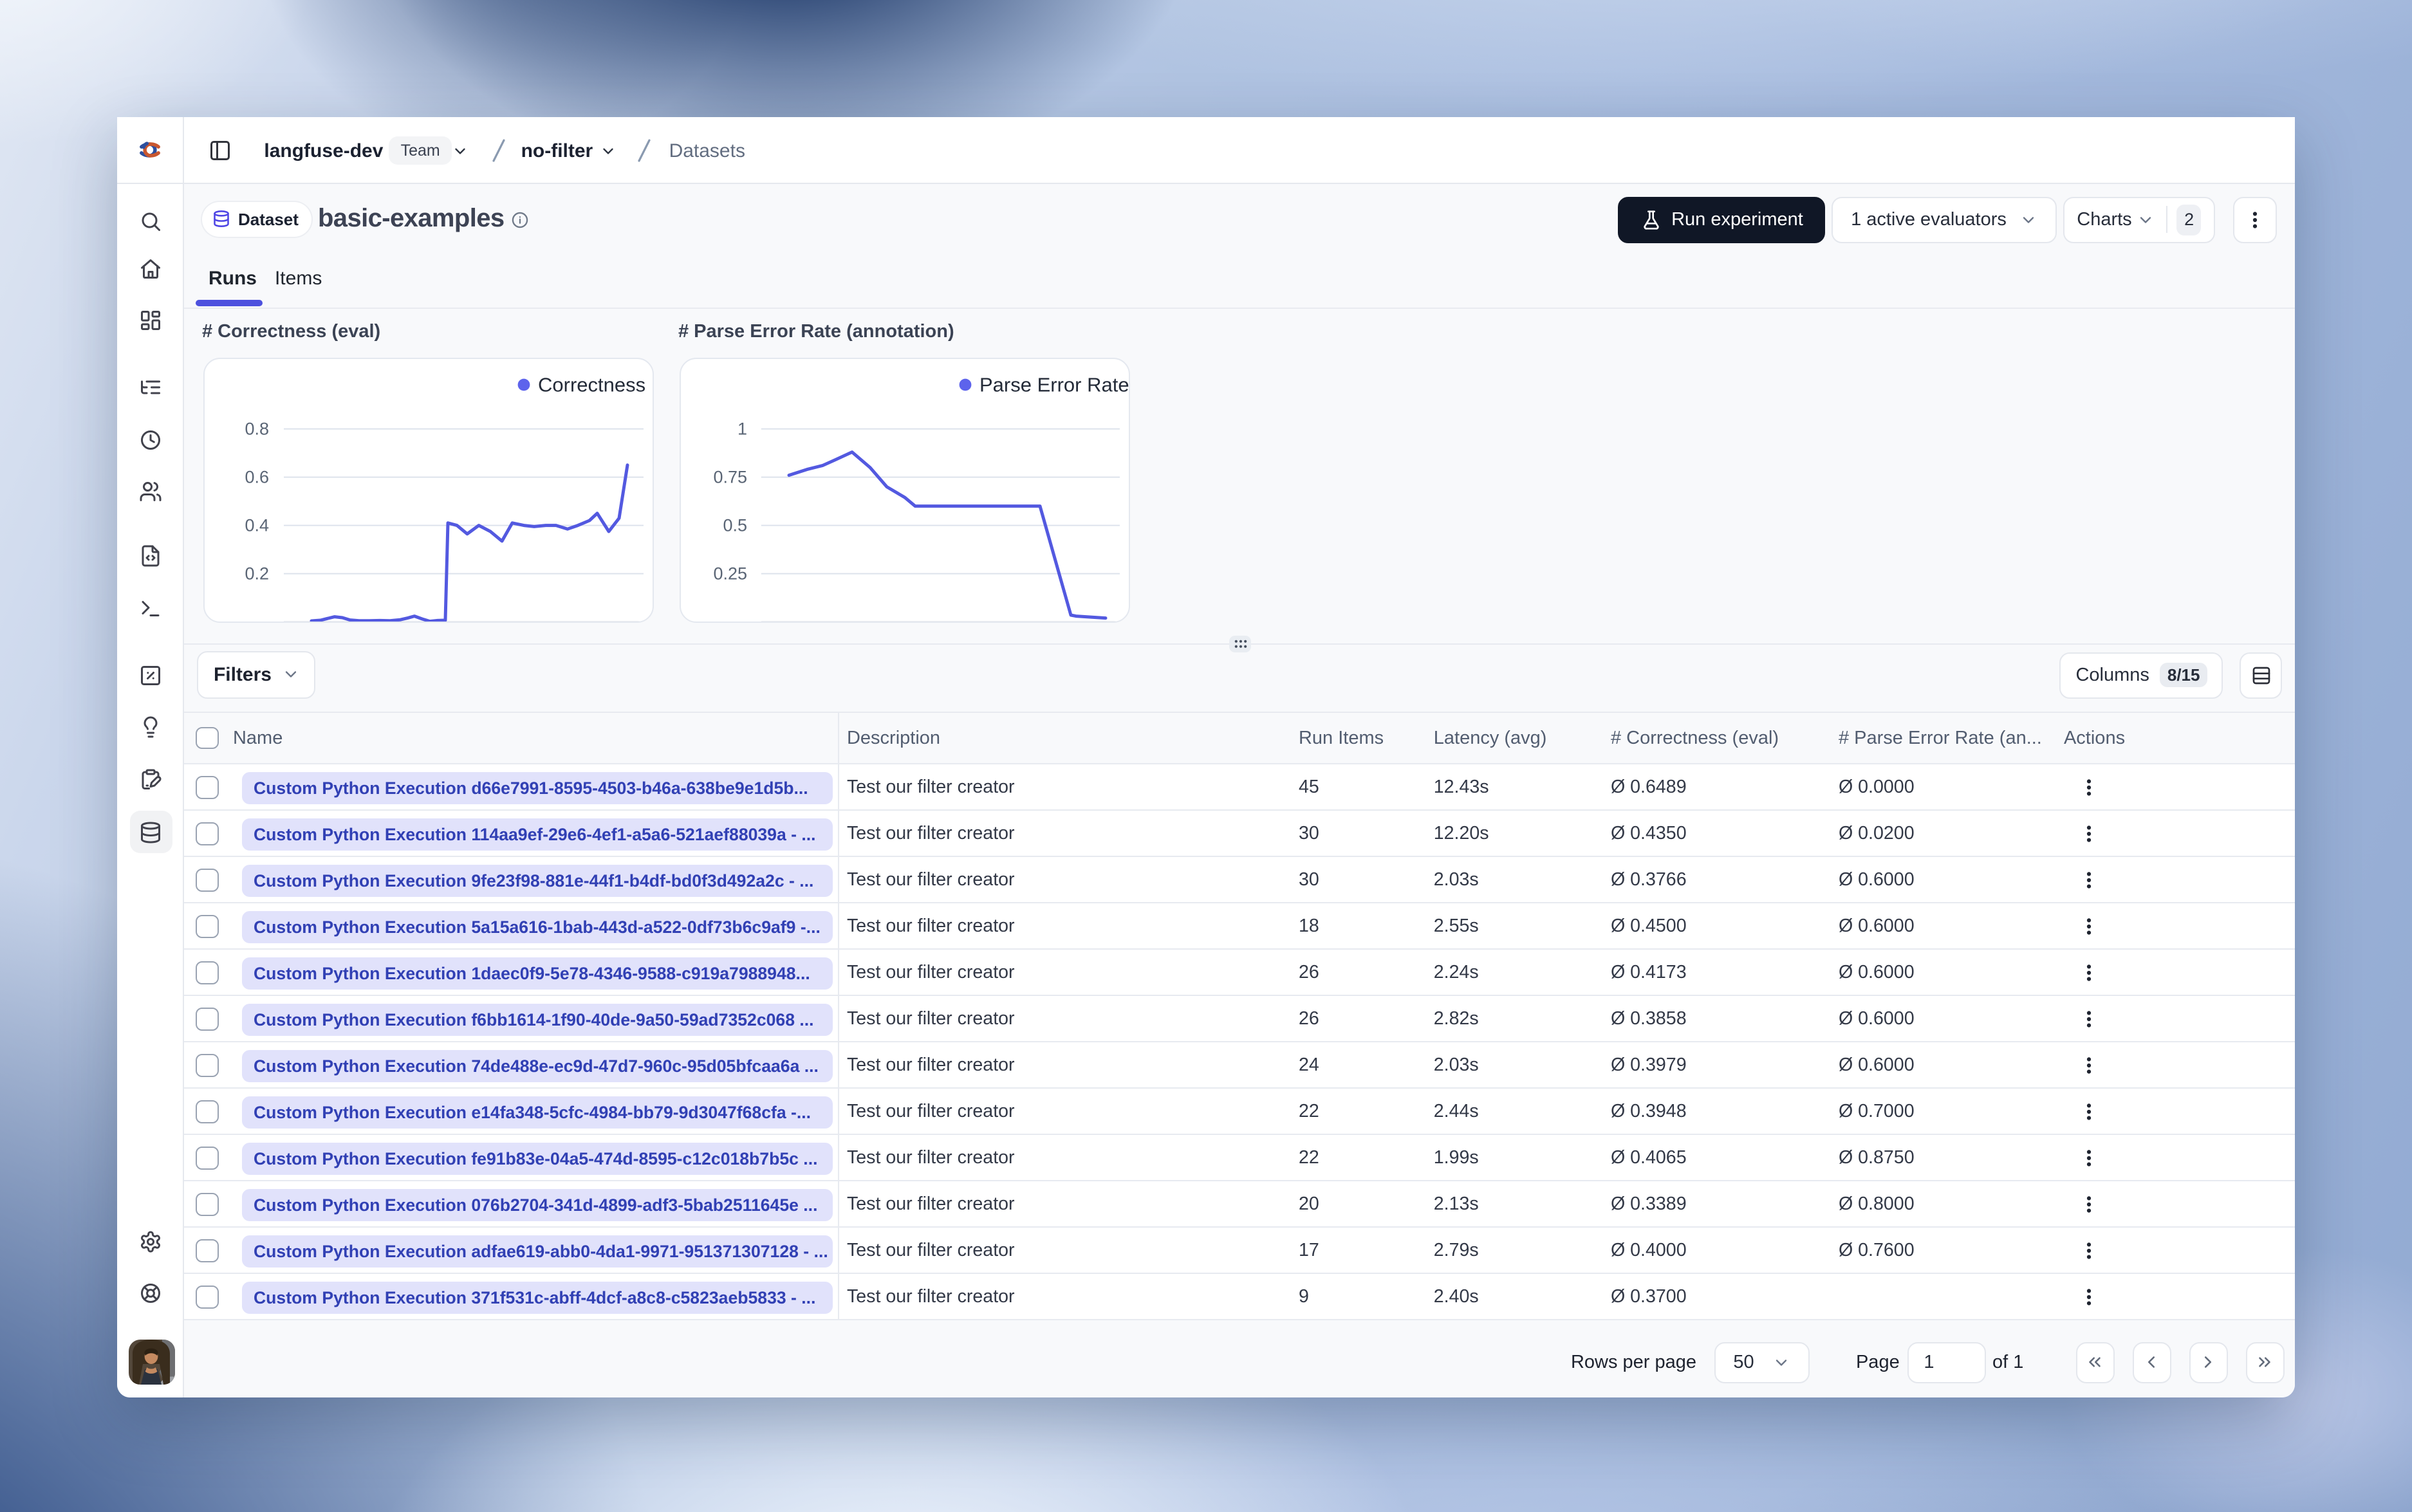 This screenshot has height=1512, width=2412. Describe the element at coordinates (257, 476) in the screenshot. I see `svg-text: 0.6` at that location.